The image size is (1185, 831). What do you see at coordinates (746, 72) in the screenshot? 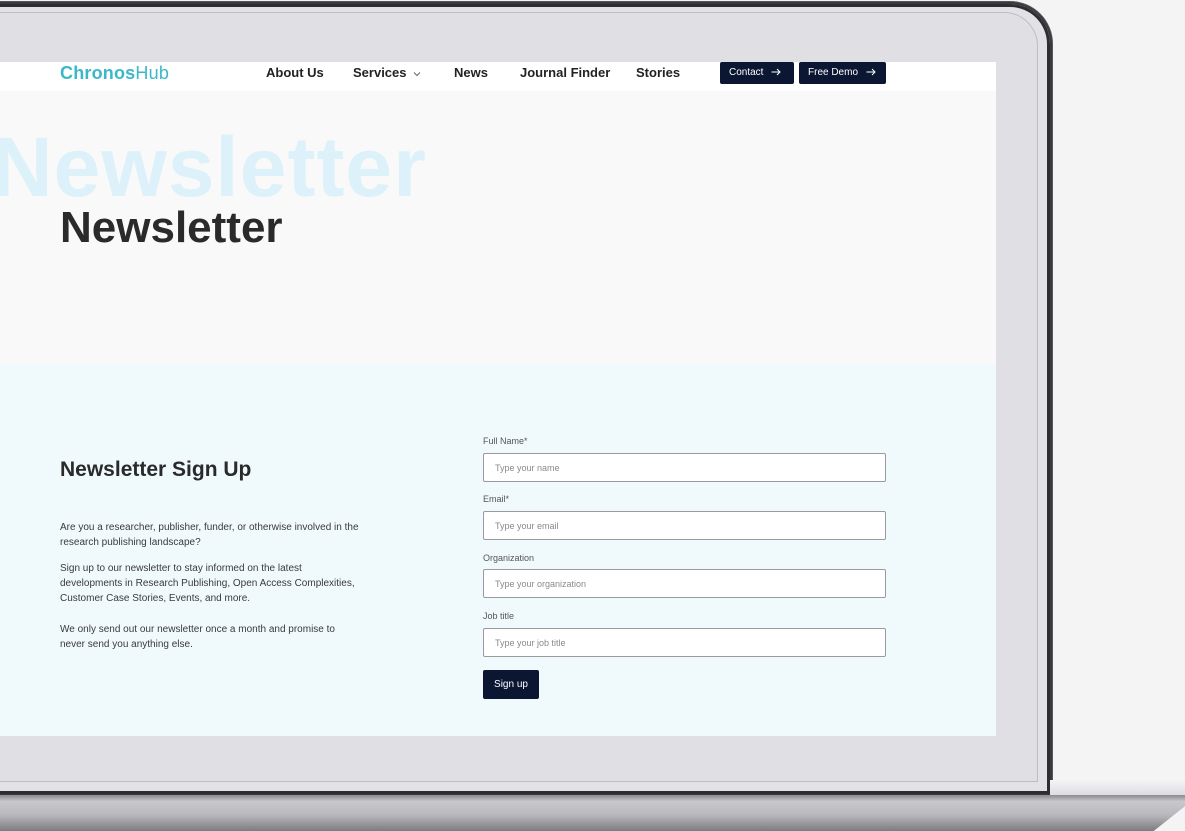
I see `contact-button-label: Contact` at bounding box center [746, 72].